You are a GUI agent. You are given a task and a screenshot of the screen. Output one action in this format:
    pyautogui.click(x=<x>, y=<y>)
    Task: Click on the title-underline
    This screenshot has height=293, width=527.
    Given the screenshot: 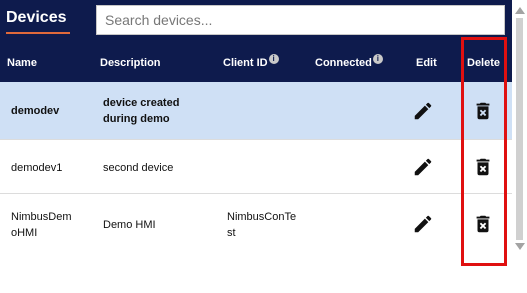 What is the action you would take?
    pyautogui.click(x=38, y=33)
    